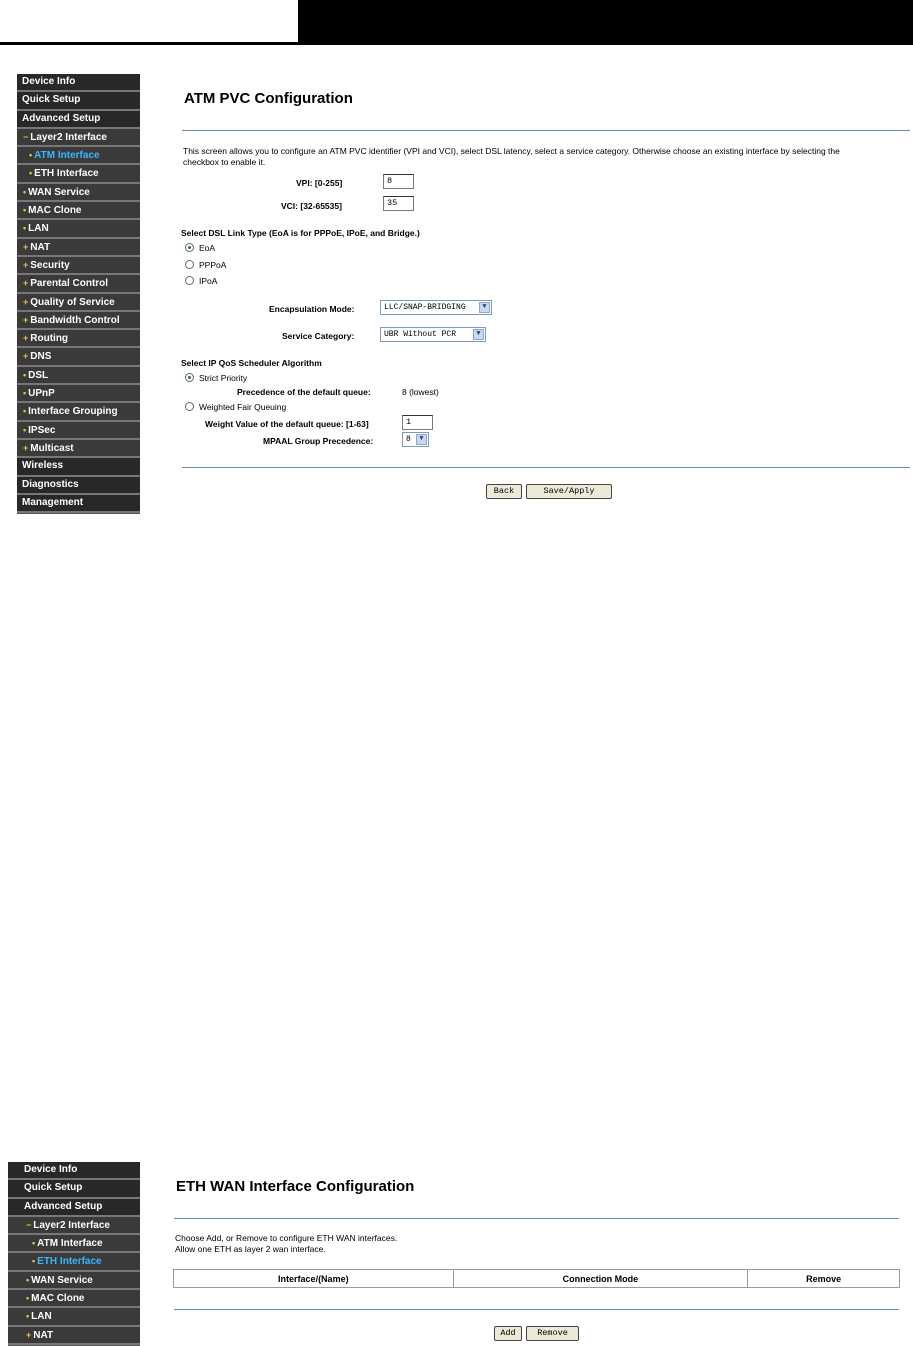 This screenshot has height=1346, width=913. I want to click on header-bar, so click(605, 21).